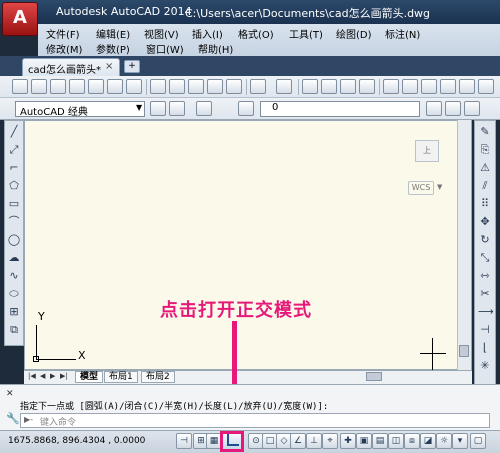 This screenshot has height=453, width=500. What do you see at coordinates (77, 86) in the screenshot?
I see `print-icon` at bounding box center [77, 86].